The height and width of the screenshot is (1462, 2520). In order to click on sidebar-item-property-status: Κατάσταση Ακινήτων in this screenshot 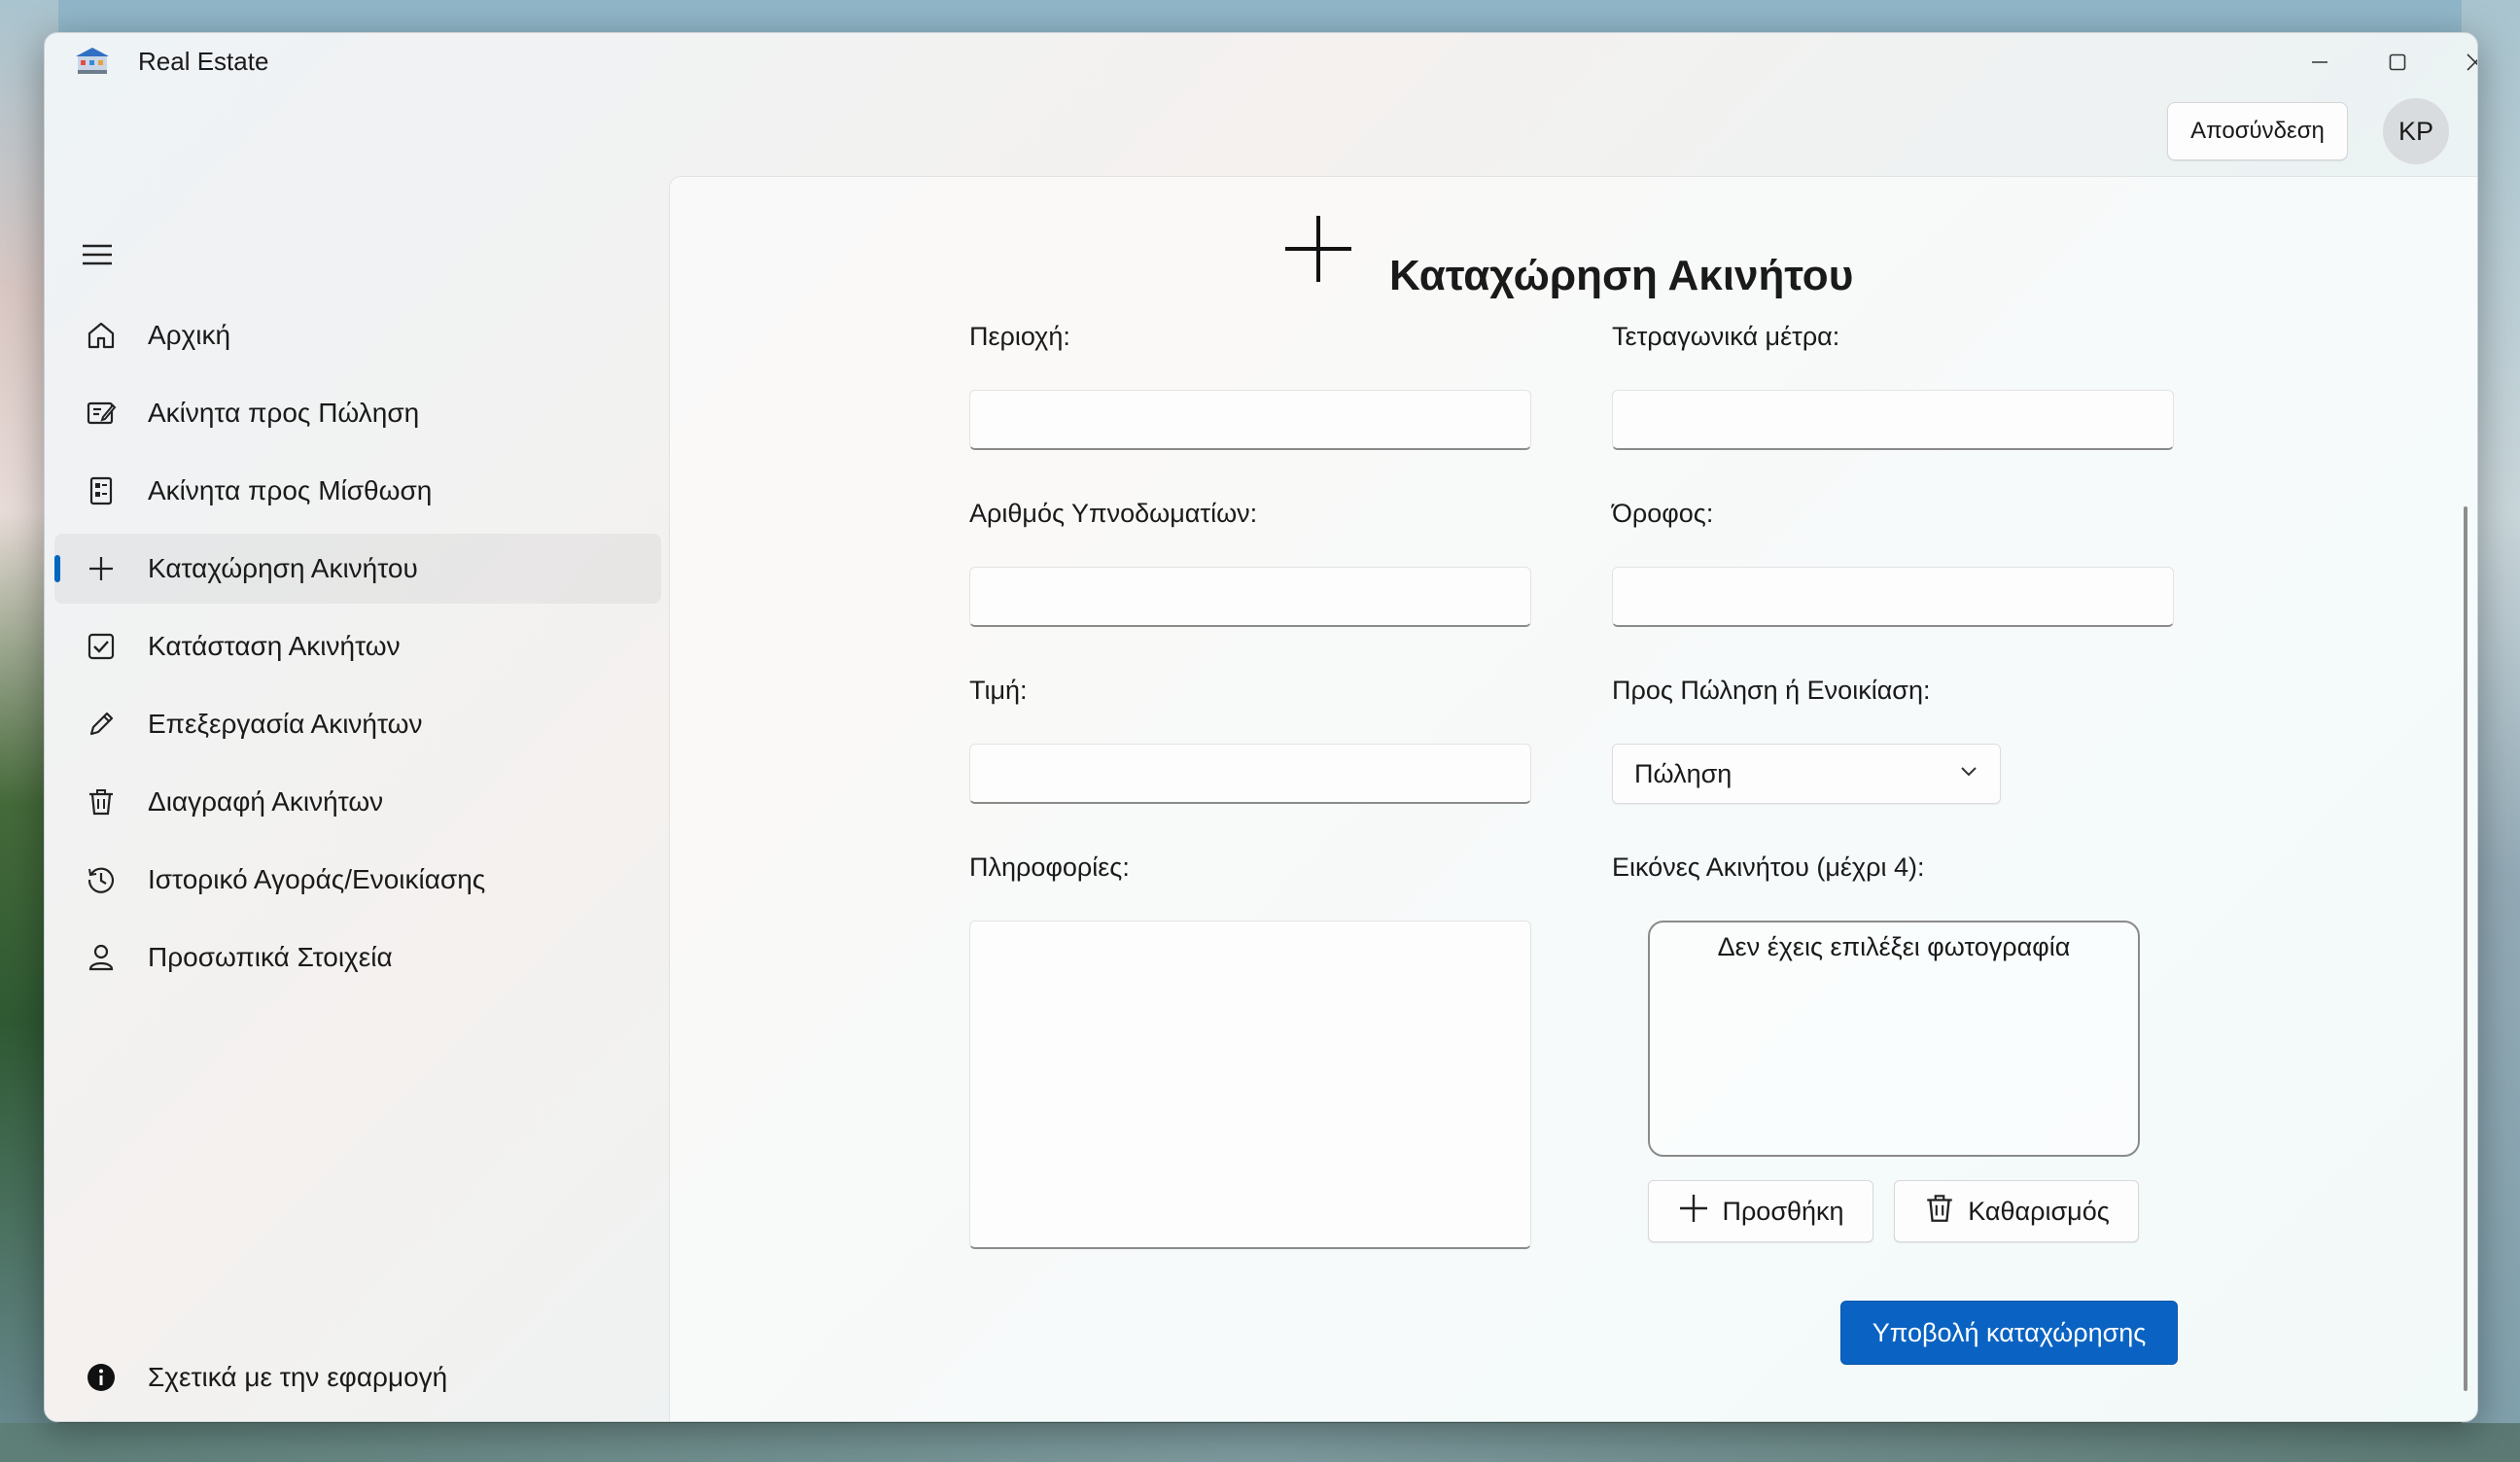, I will do `click(357, 646)`.